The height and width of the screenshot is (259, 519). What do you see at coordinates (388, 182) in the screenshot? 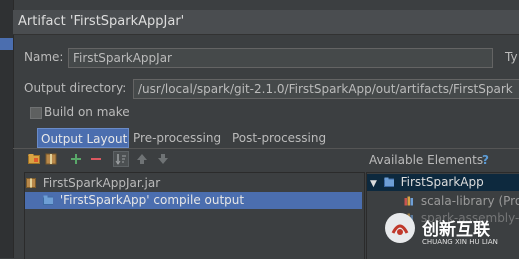
I see `module-folder-icon` at bounding box center [388, 182].